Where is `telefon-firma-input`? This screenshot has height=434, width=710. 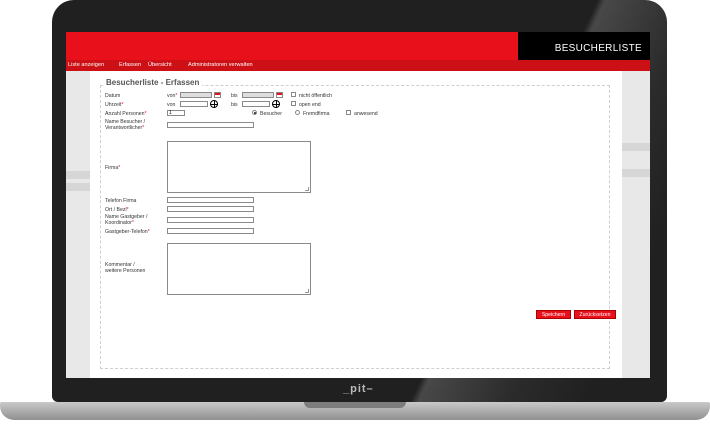 telefon-firma-input is located at coordinates (210, 200).